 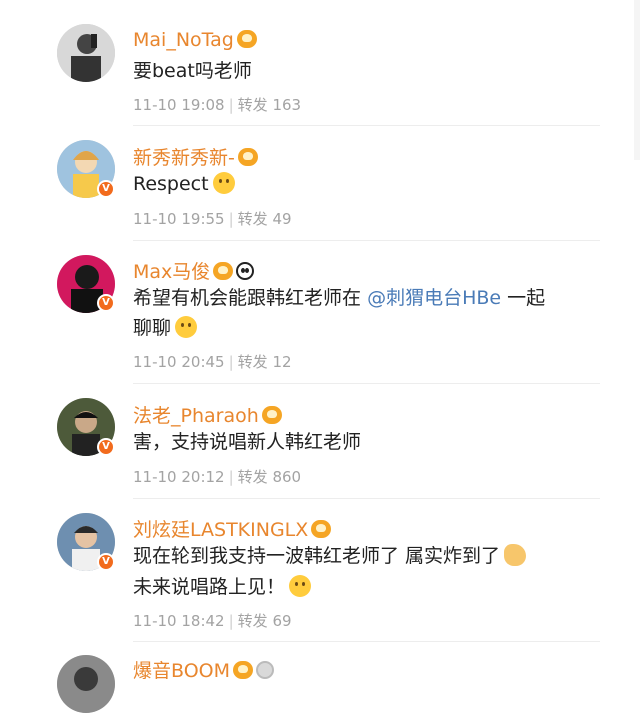 I want to click on comment-meta: 11-10 19:08 | 转发 163, so click(x=217, y=104).